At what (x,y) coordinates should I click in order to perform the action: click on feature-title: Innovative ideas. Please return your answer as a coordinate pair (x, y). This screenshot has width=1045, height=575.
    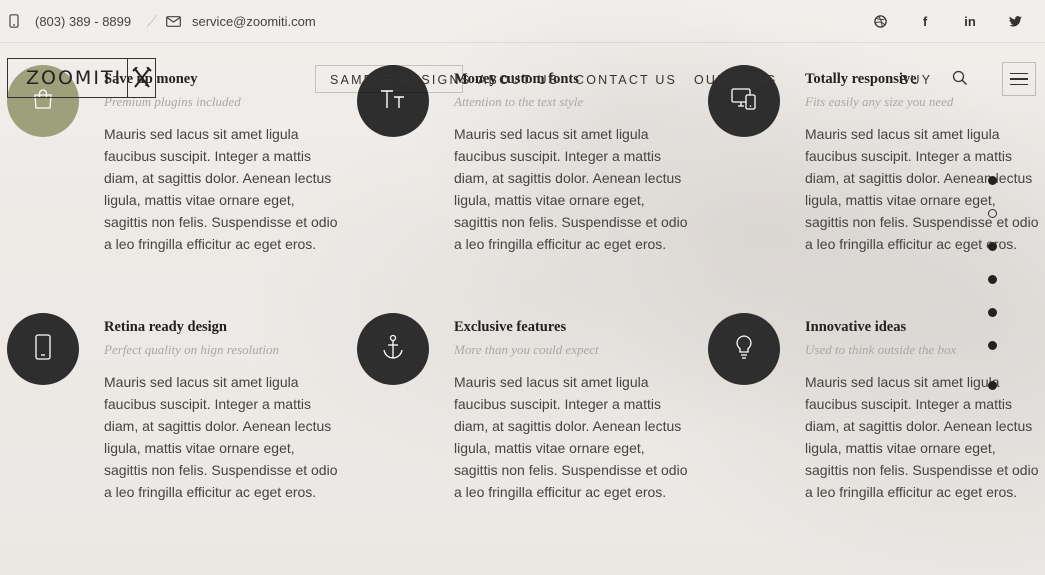
    Looking at the image, I should click on (856, 327).